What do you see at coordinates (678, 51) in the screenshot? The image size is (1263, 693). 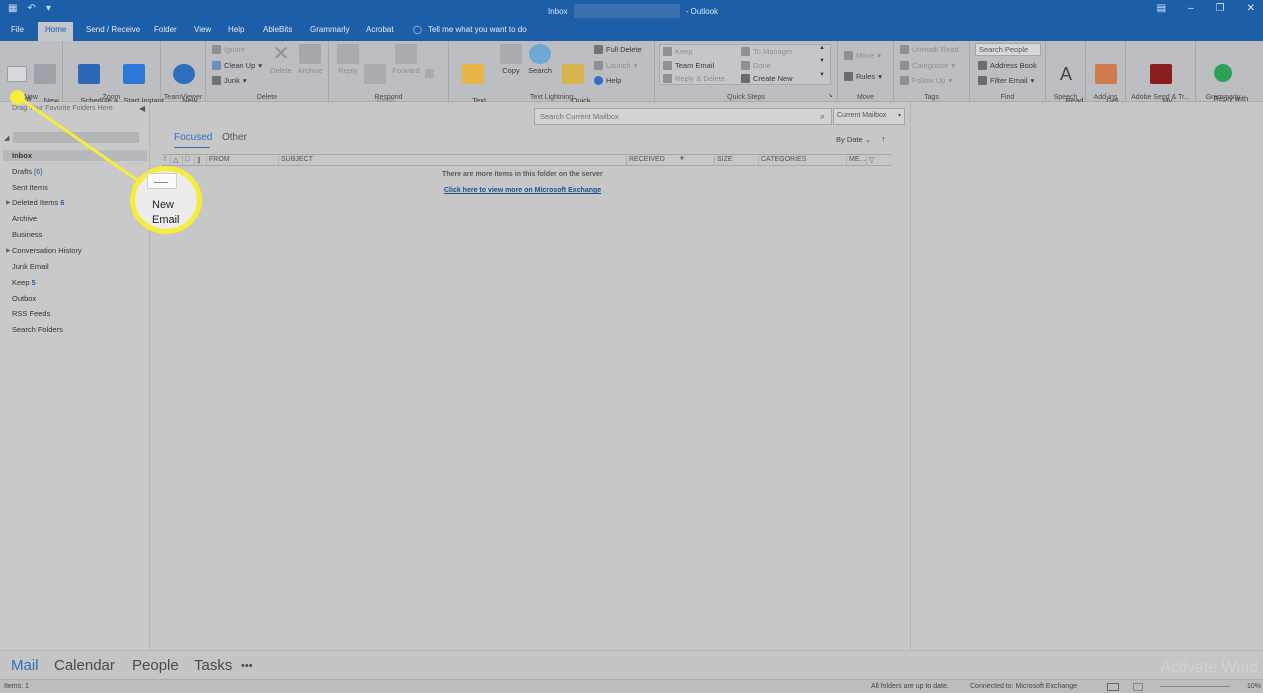 I see `quick-step-keep: Keep` at bounding box center [678, 51].